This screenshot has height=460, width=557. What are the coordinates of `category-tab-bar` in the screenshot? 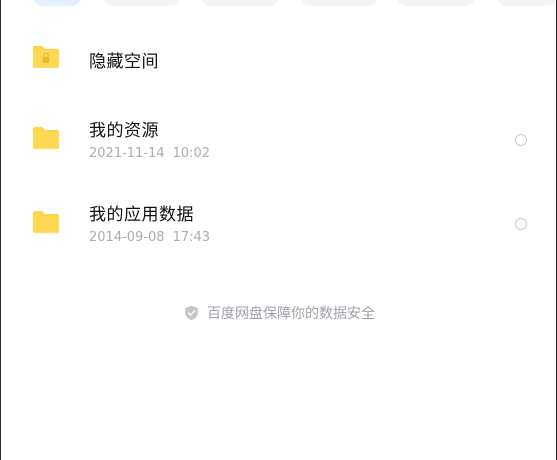 It's located at (279, 3).